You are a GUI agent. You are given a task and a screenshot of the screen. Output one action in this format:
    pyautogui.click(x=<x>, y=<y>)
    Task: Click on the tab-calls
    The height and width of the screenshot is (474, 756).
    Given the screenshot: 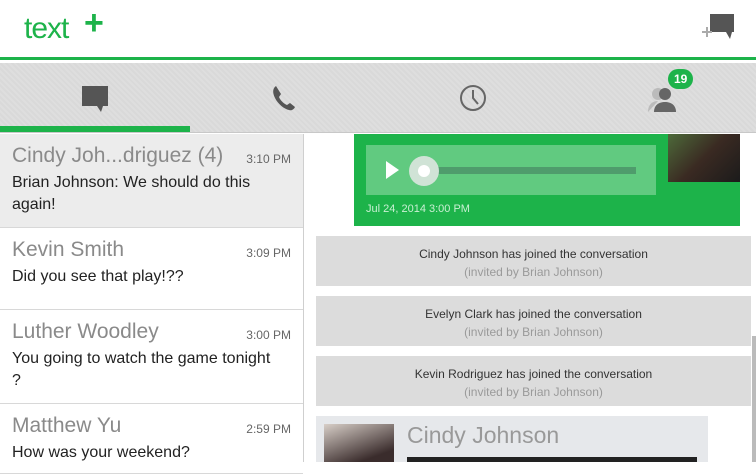 What is the action you would take?
    pyautogui.click(x=283, y=98)
    